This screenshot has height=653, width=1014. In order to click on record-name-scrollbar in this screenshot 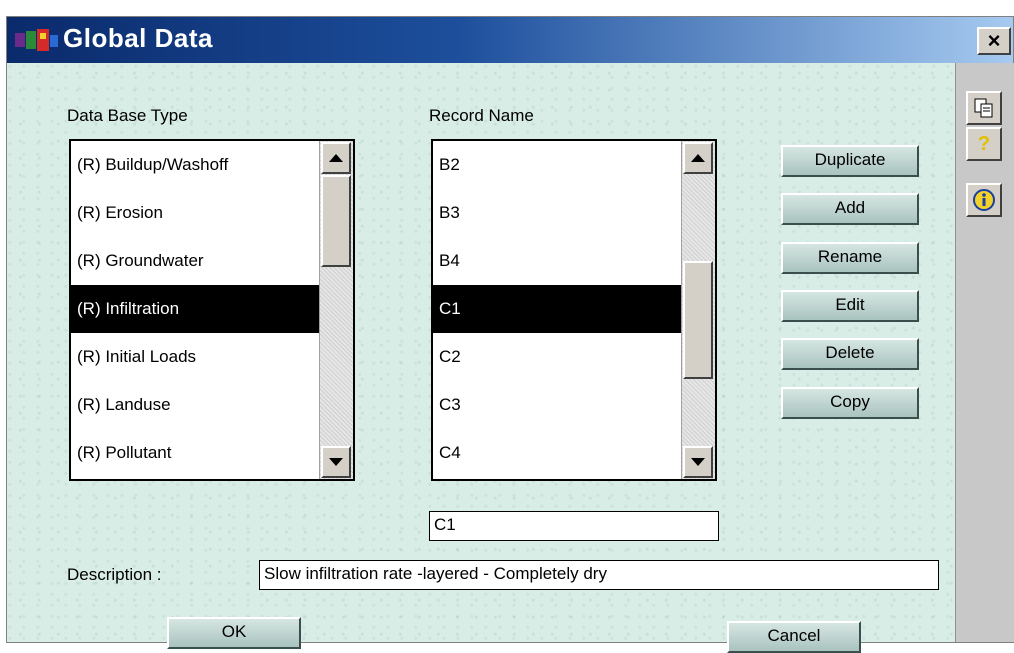, I will do `click(698, 310)`.